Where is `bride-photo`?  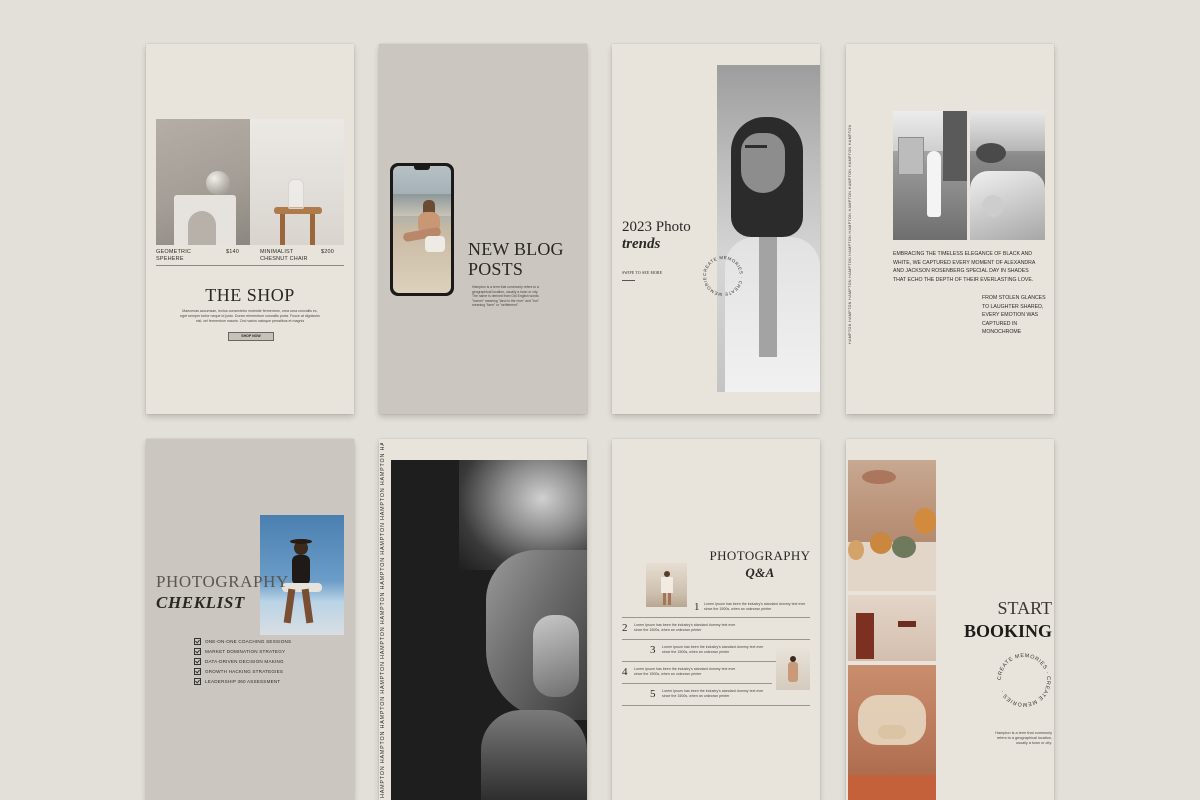 bride-photo is located at coordinates (930, 175).